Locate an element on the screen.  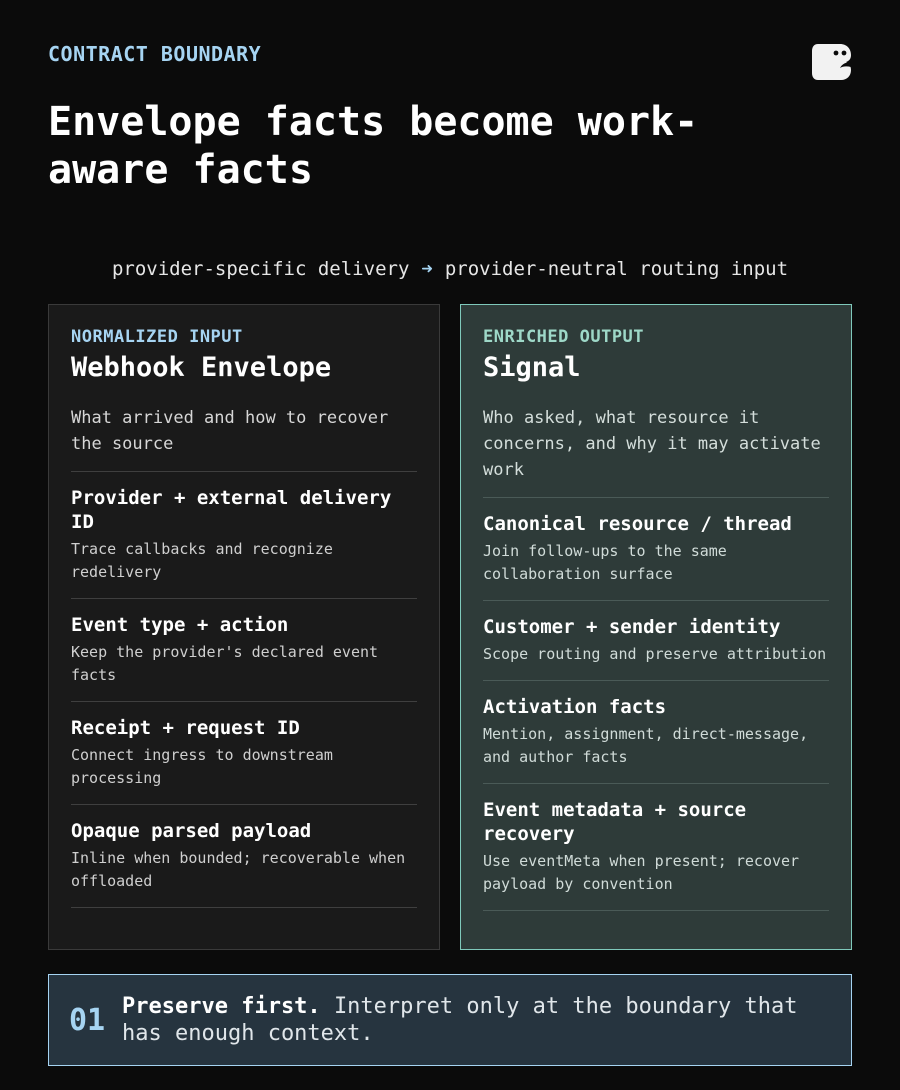
item-title: Opaque parsed payload is located at coordinates (191, 831).